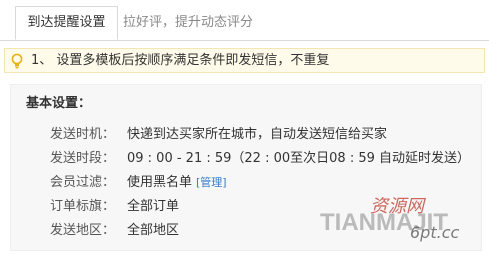 This screenshot has width=489, height=255. Describe the element at coordinates (398, 206) in the screenshot. I see `watermark-line2: 资源网` at that location.